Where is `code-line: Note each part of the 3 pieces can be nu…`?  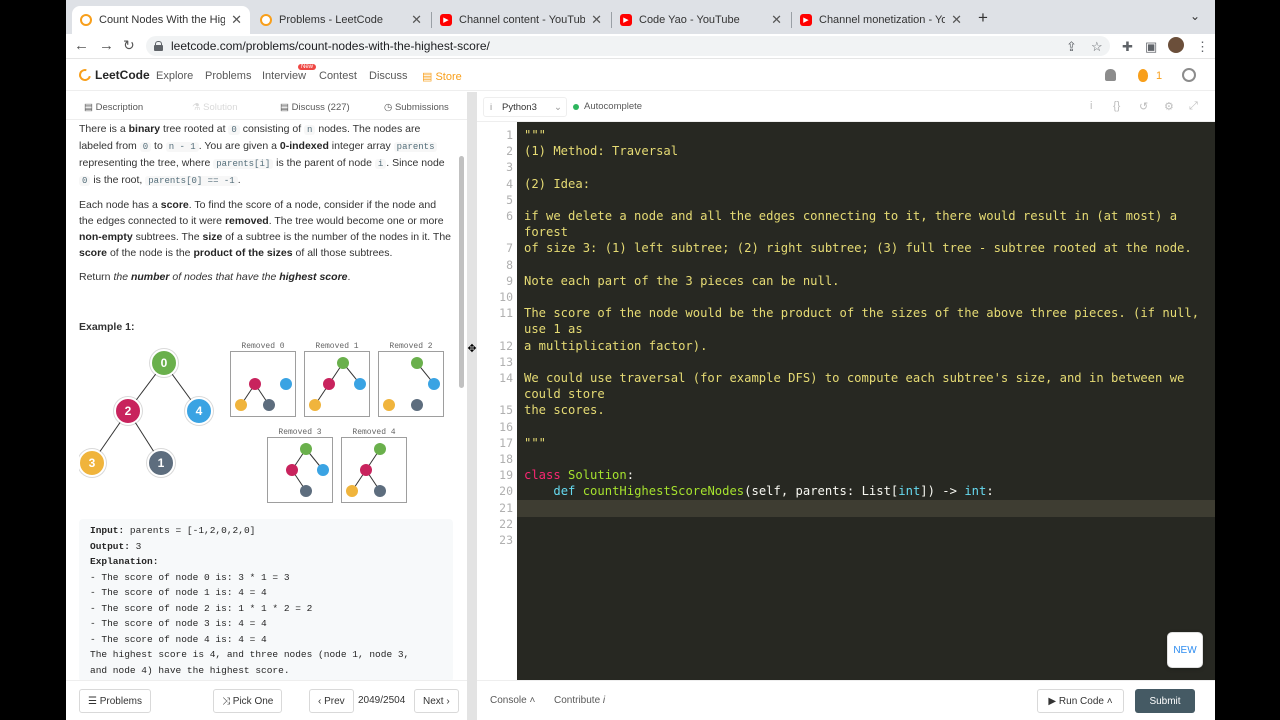 code-line: Note each part of the 3 pieces can be nu… is located at coordinates (682, 280).